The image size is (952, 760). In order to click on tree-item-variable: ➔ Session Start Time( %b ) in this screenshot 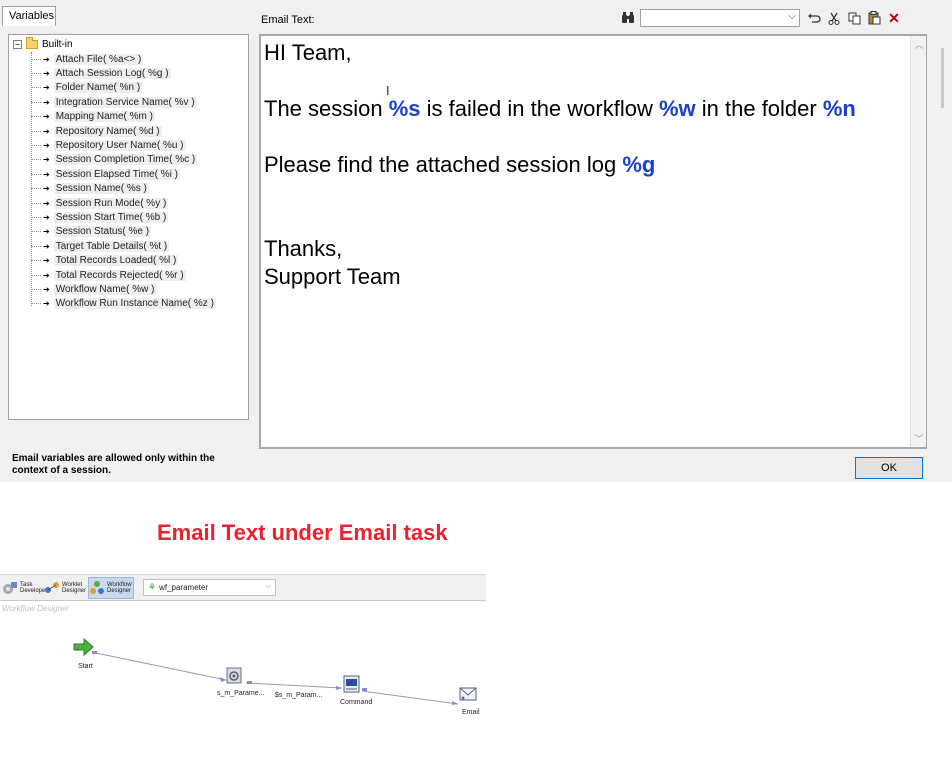, I will do `click(123, 217)`.